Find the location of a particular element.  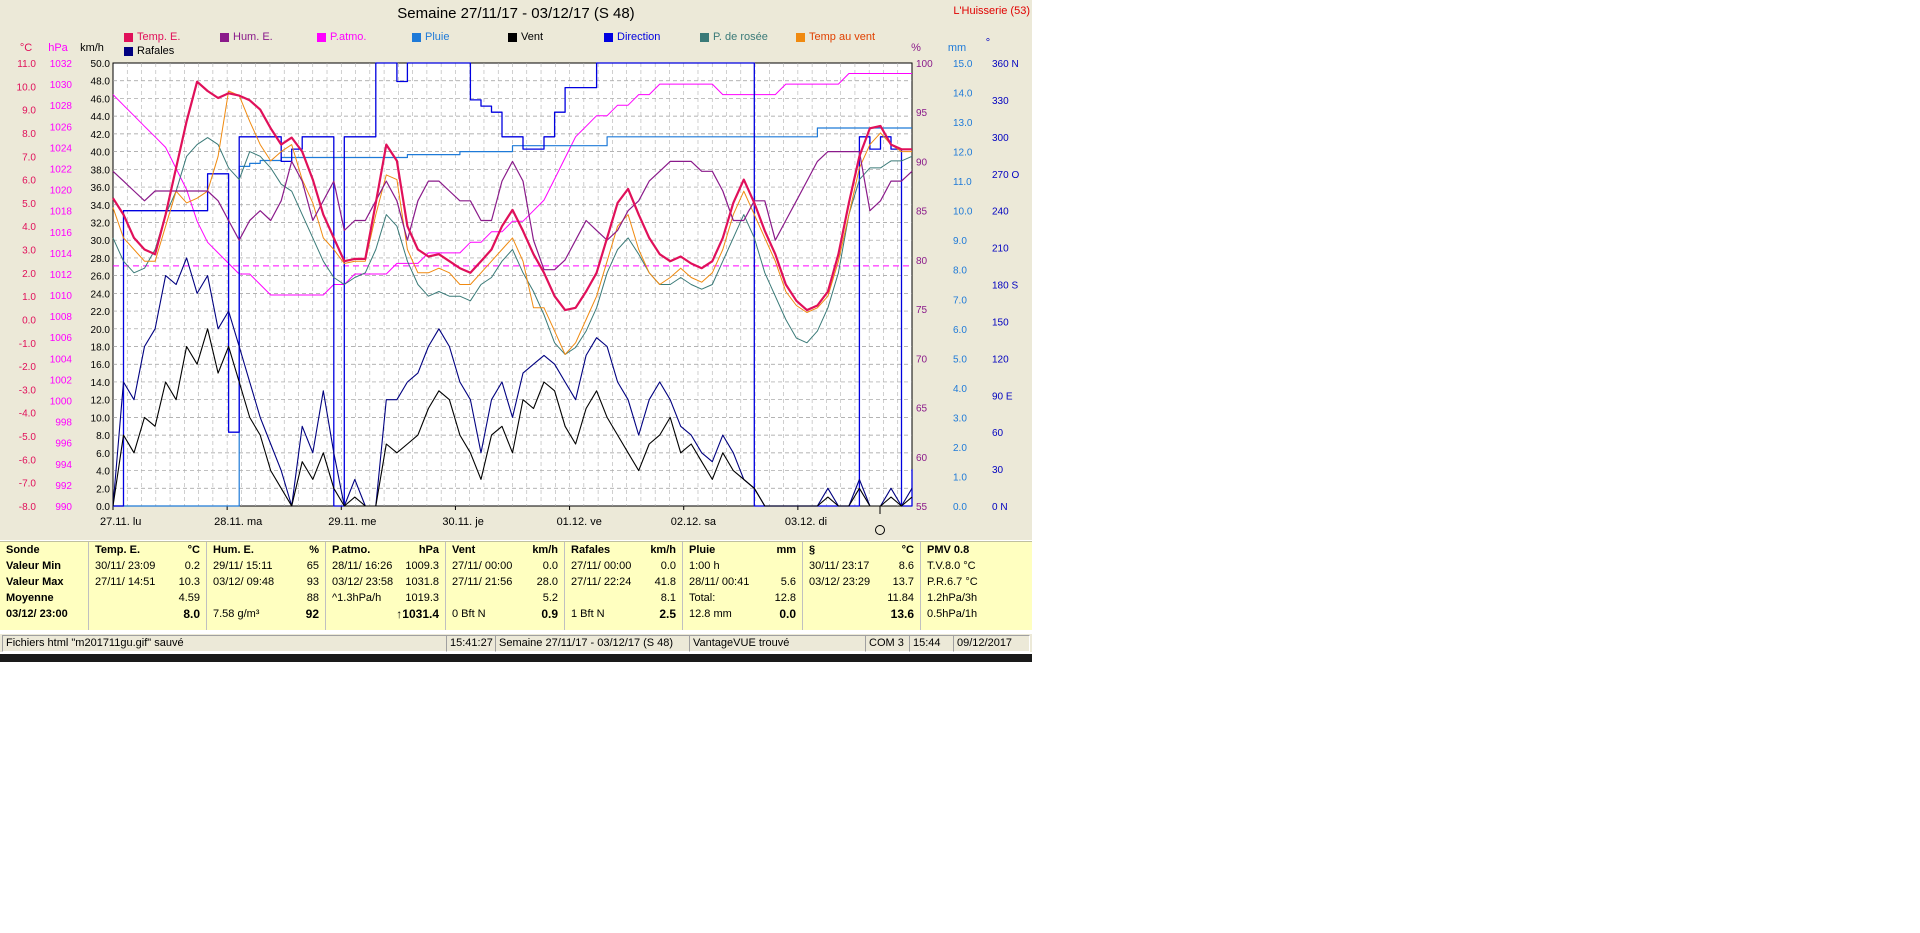

stats-header: Sonde is located at coordinates (23, 550).